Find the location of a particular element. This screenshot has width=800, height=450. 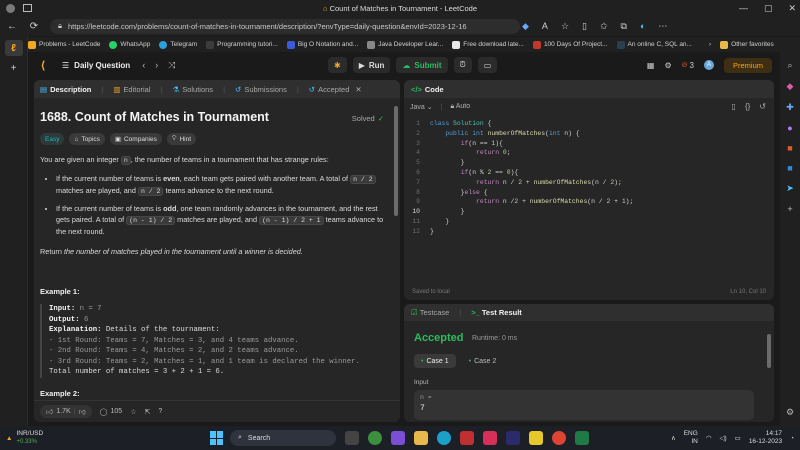

excel-icon is located at coordinates (582, 438).